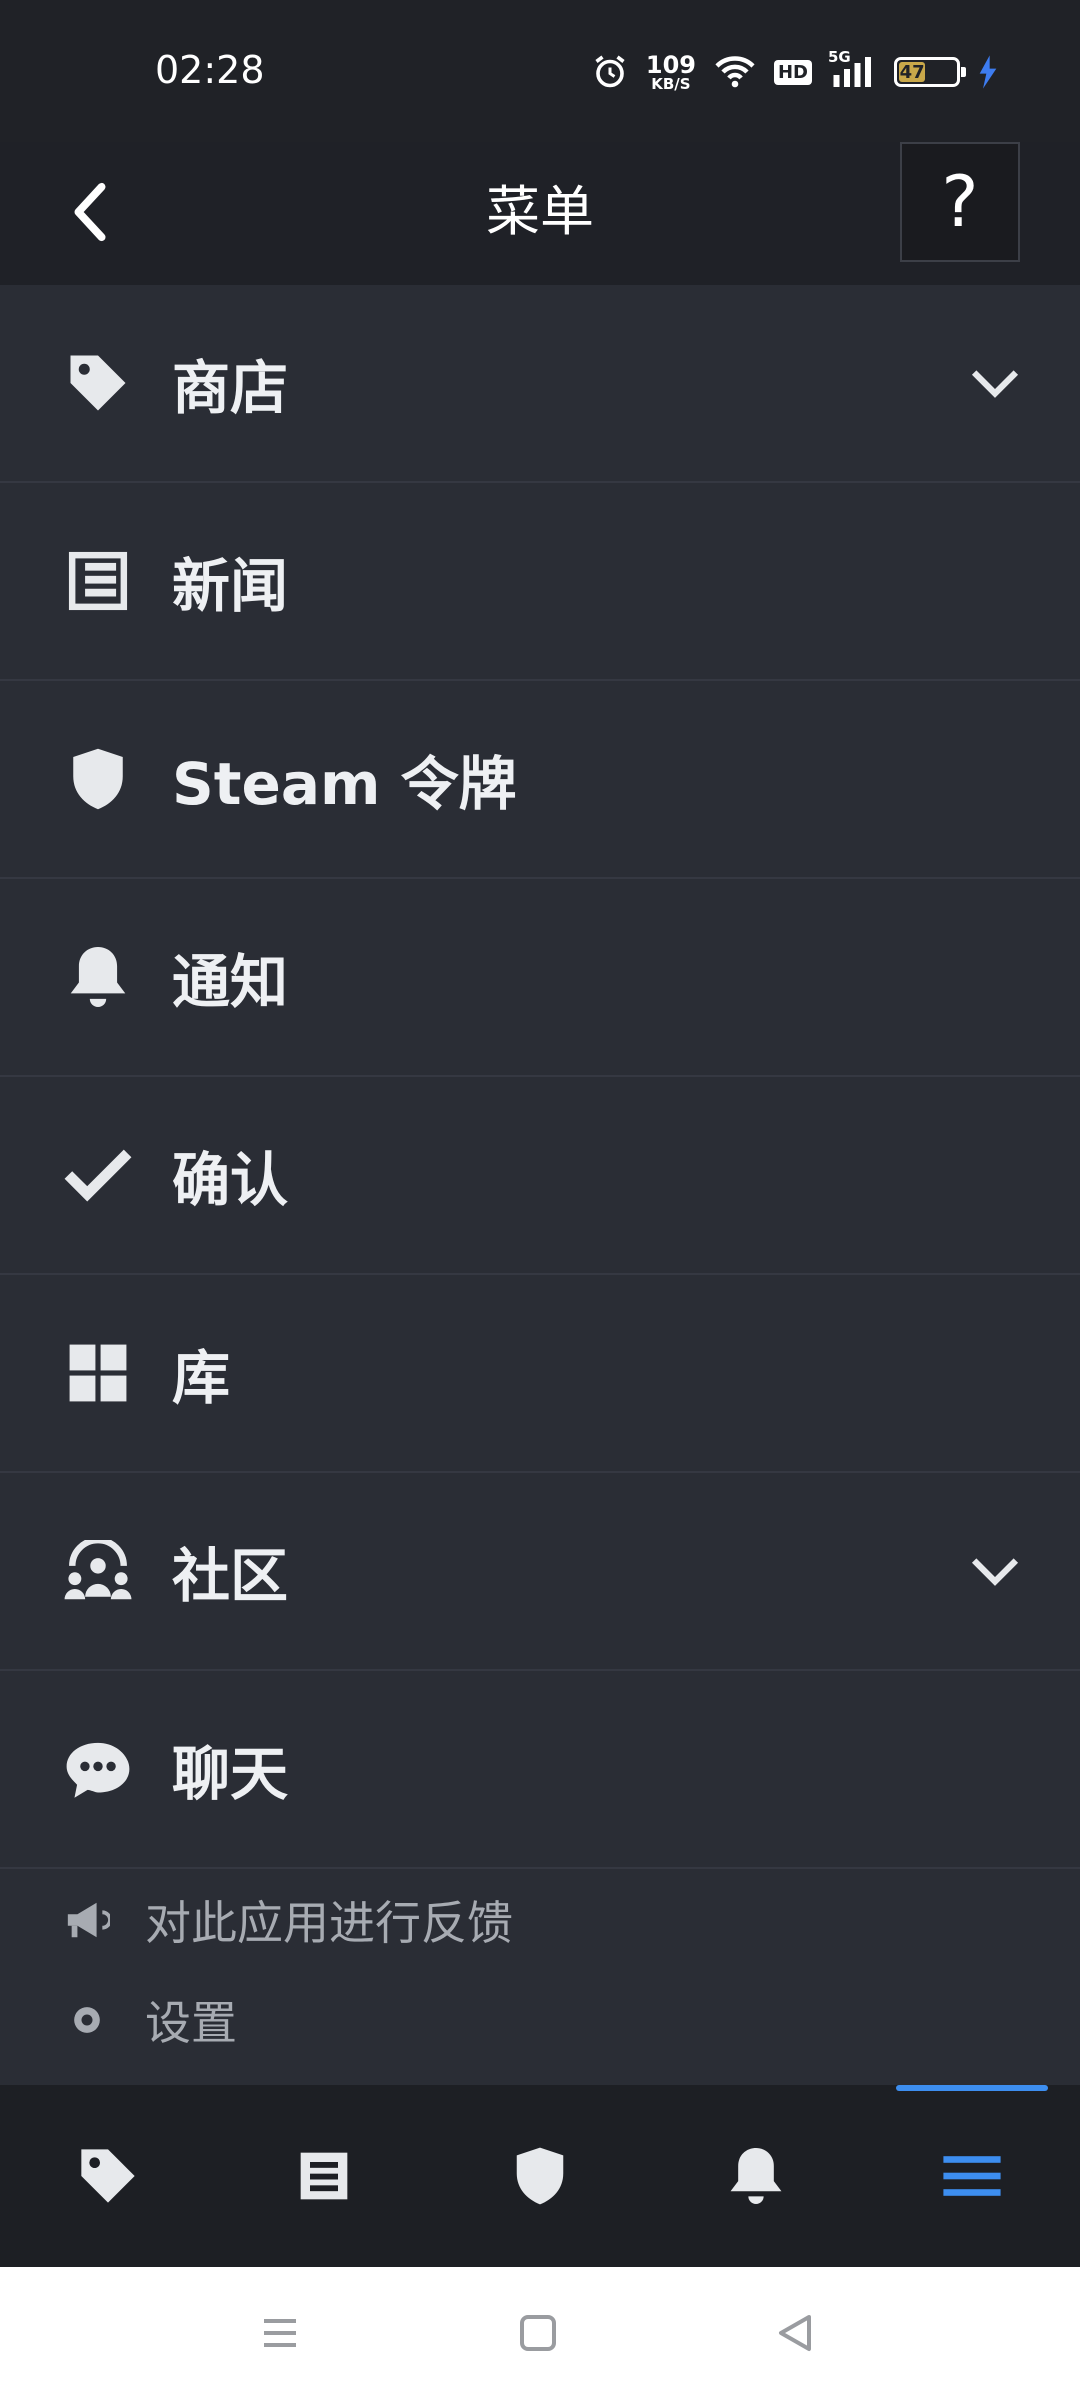 This screenshot has width=1080, height=2400. Describe the element at coordinates (230, 1576) in the screenshot. I see `menu-item-label: 社区` at that location.